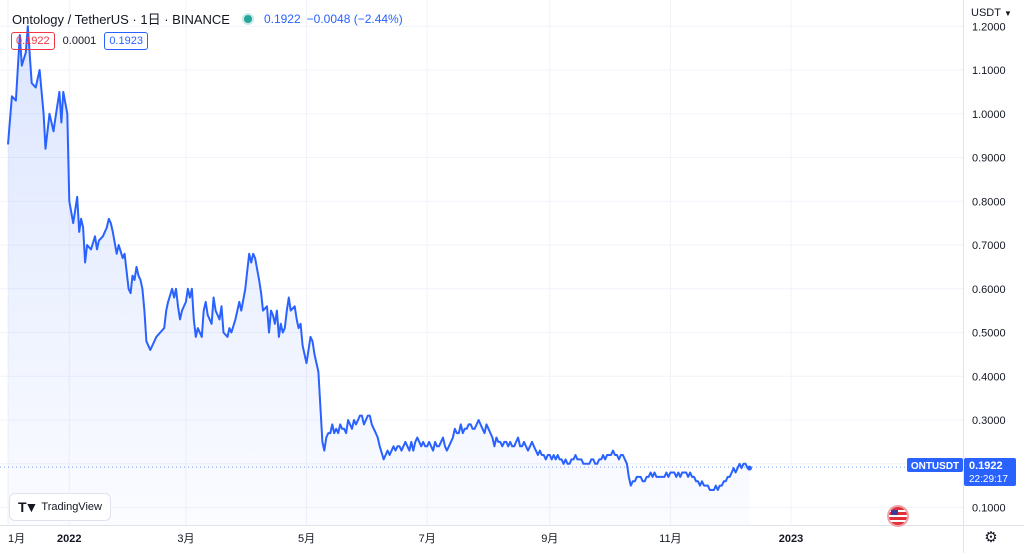 This screenshot has width=1024, height=558. Describe the element at coordinates (989, 202) in the screenshot. I see `price-tick-label: 0.8000` at that location.